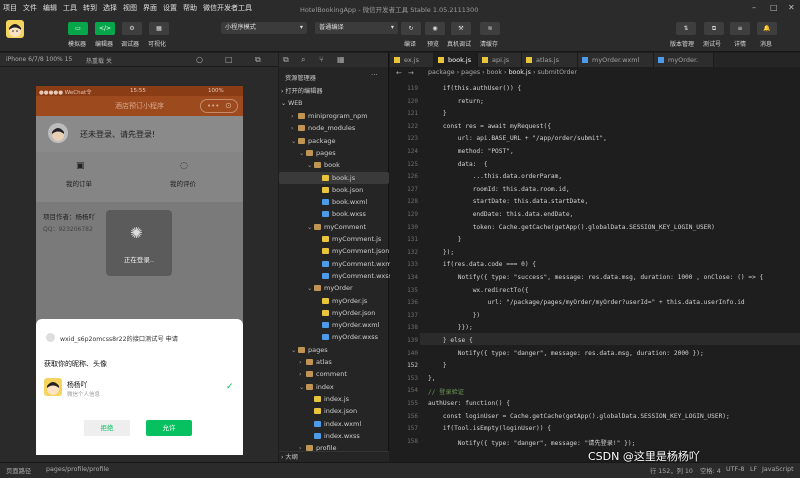 The image size is (800, 478). I want to click on workspace-header: ⌄ WEB, so click(334, 104).